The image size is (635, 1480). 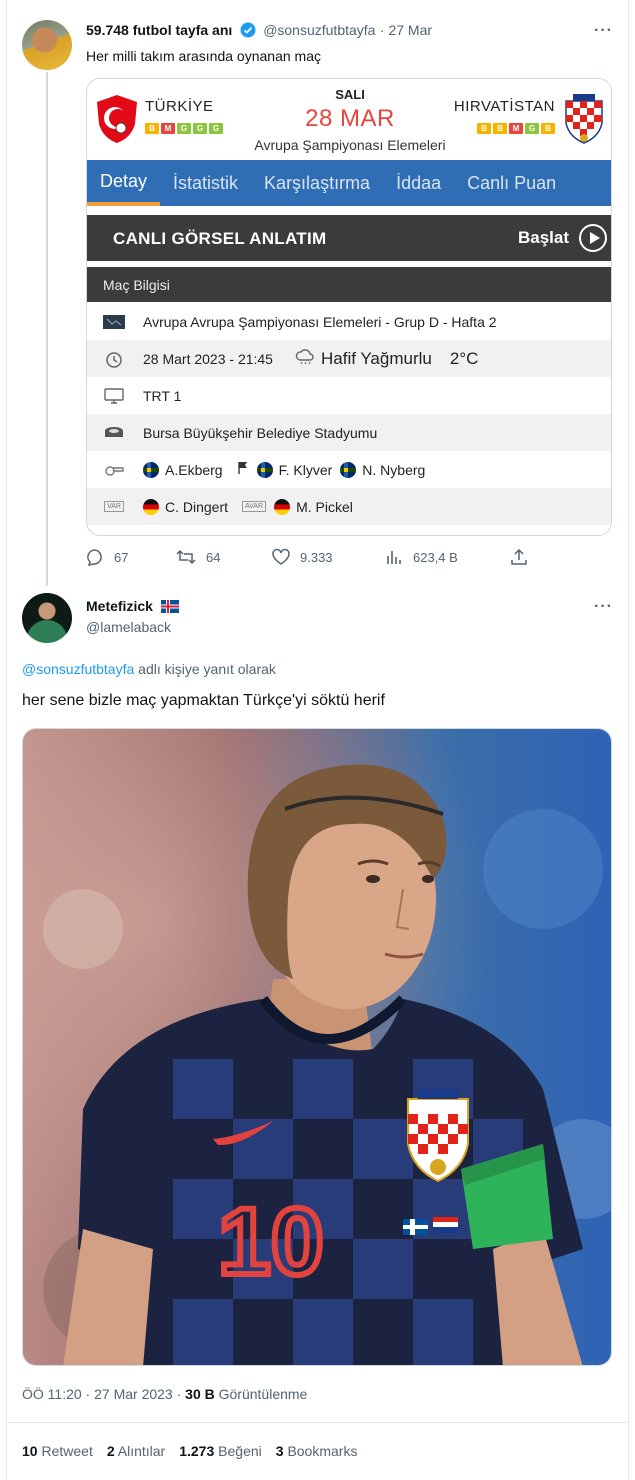 I want to click on tweet-text: Her milli takım arasında oynanan maç, so click(x=203, y=56).